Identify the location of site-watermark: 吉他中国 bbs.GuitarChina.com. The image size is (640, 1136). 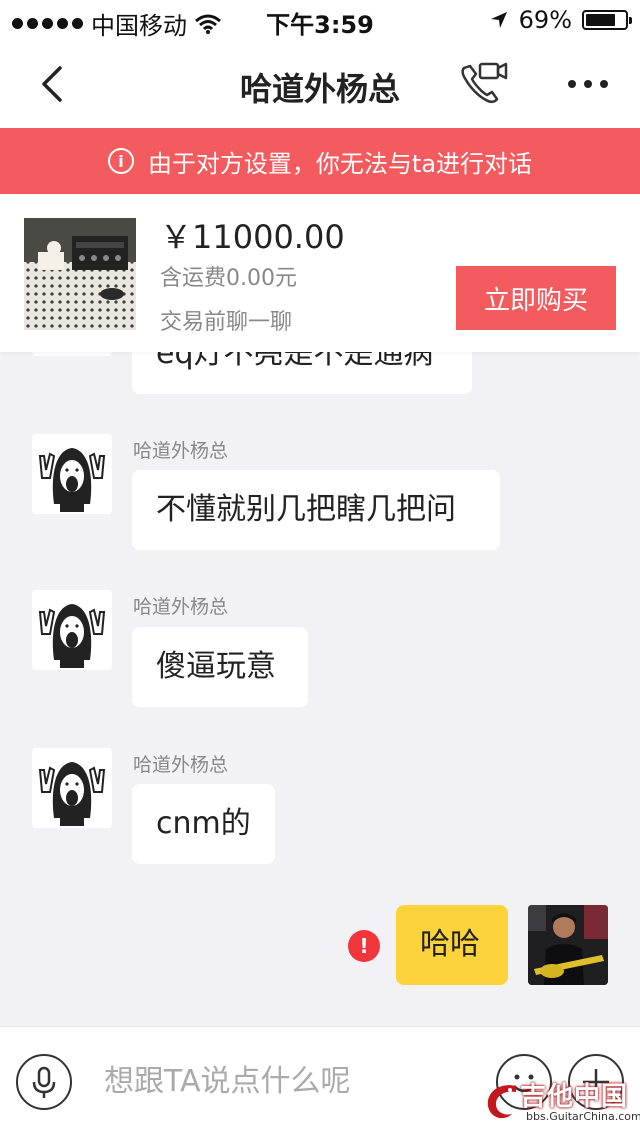
(561, 1103).